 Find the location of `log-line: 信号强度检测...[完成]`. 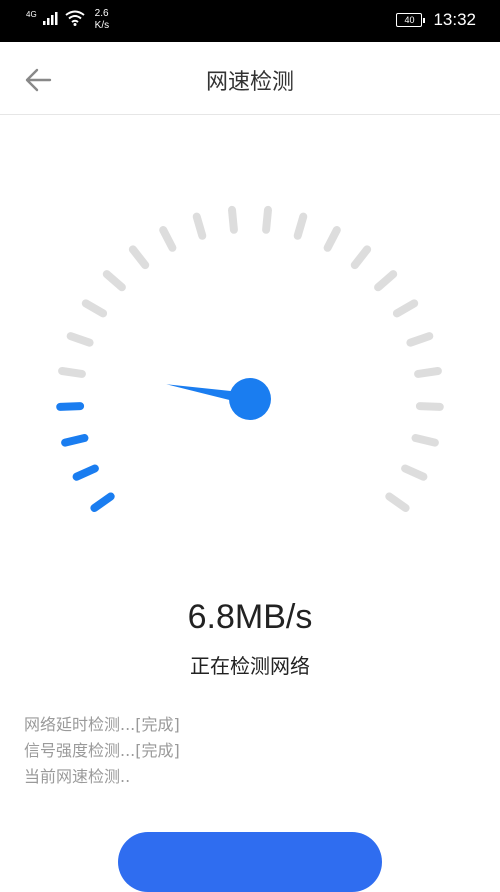

log-line: 信号强度检测...[完成] is located at coordinates (102, 750).